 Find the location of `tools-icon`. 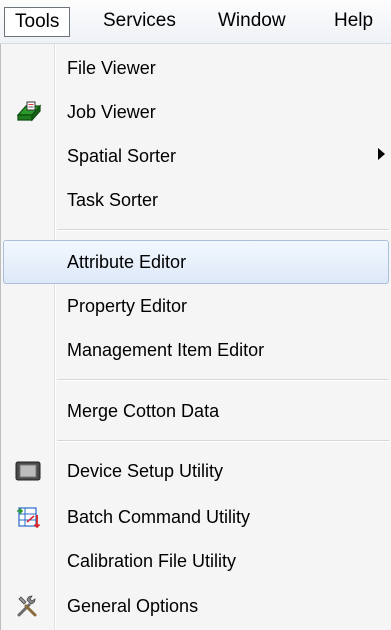

tools-icon is located at coordinates (27, 606).